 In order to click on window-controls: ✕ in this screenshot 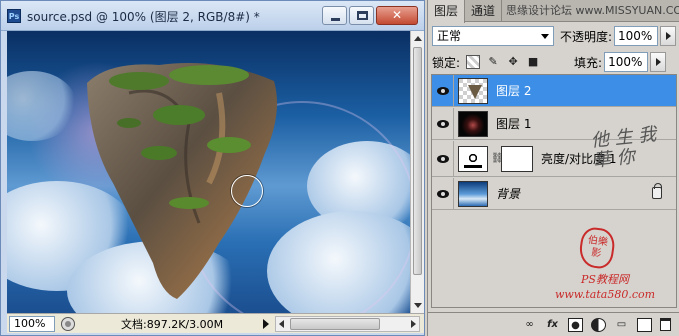, I will do `click(370, 15)`.